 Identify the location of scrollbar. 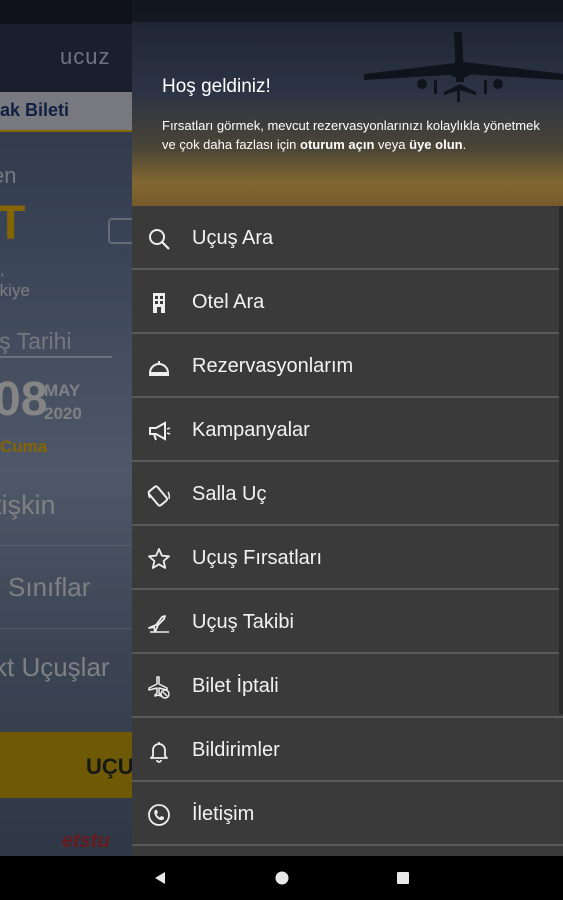
(561, 460).